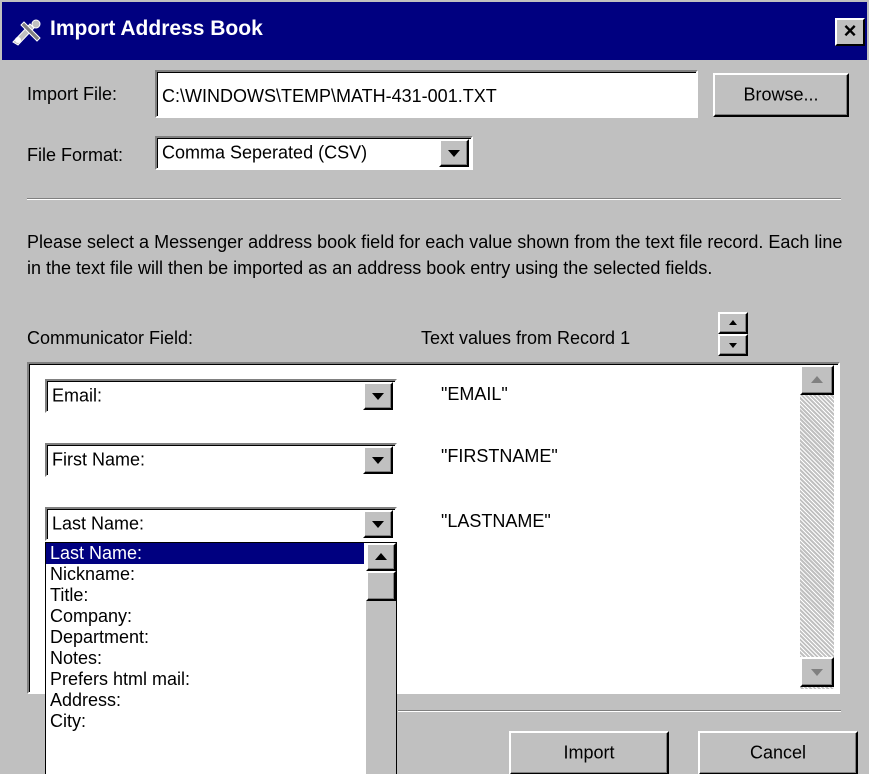 This screenshot has width=869, height=774. I want to click on communicator-field-header: Communicator Field:, so click(110, 338).